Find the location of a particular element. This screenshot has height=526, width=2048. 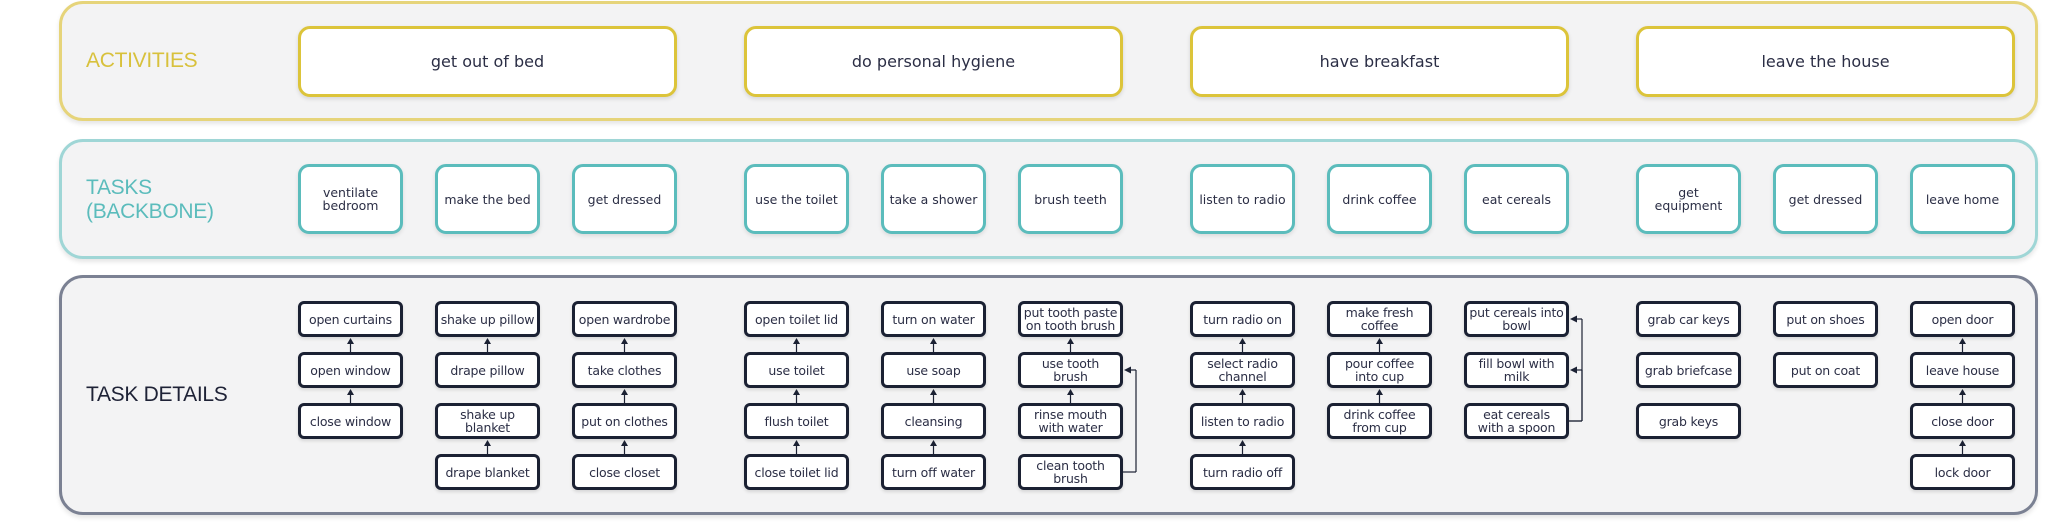

task-detail-card: put cereals into bowl is located at coordinates (1516, 319).